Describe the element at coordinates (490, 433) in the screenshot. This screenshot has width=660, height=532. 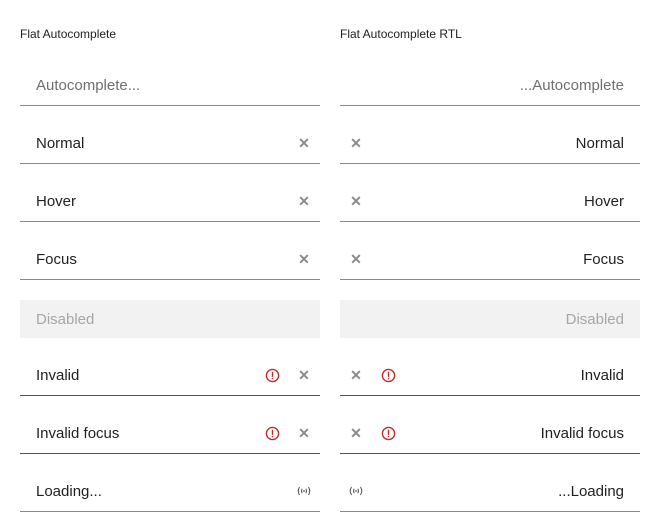
I see `rtl-autocomplete-invalid-focus: ✕ Invalid focus` at that location.